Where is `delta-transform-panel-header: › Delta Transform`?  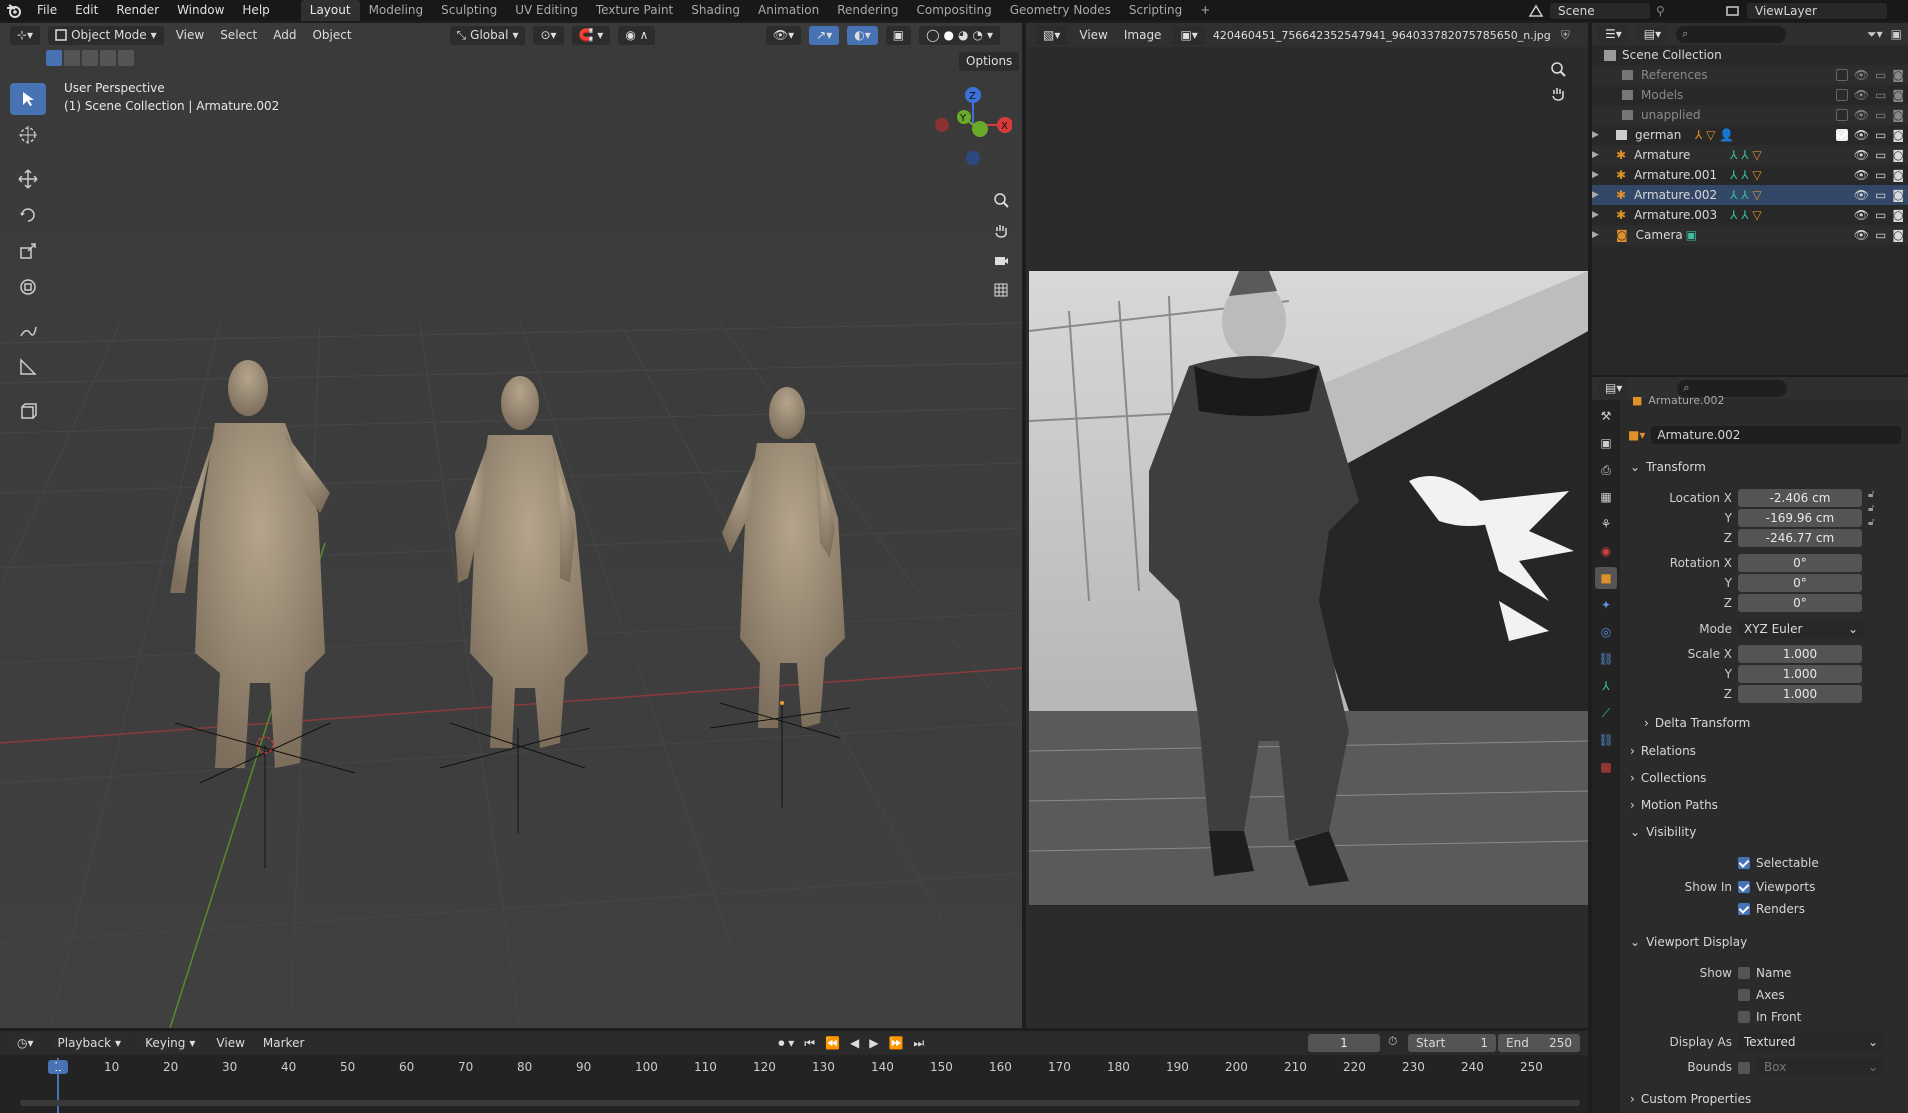 delta-transform-panel-header: › Delta Transform is located at coordinates (1776, 723).